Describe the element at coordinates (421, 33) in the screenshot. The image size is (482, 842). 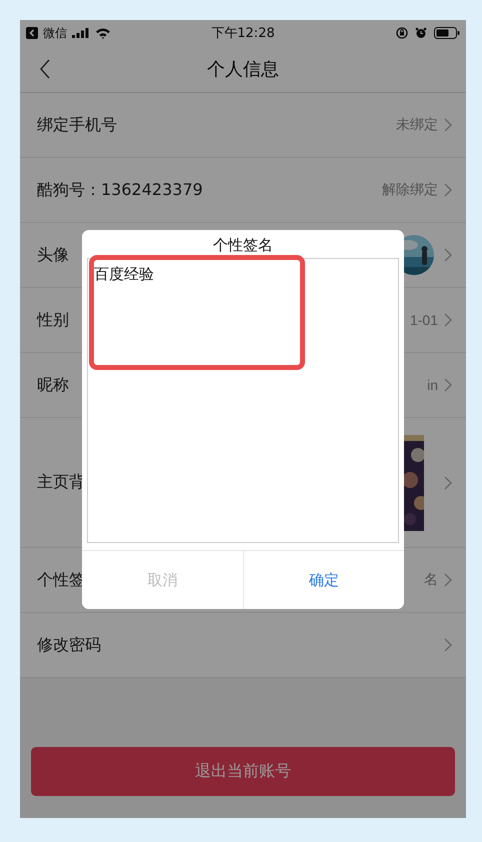
I see `alarm-icon` at that location.